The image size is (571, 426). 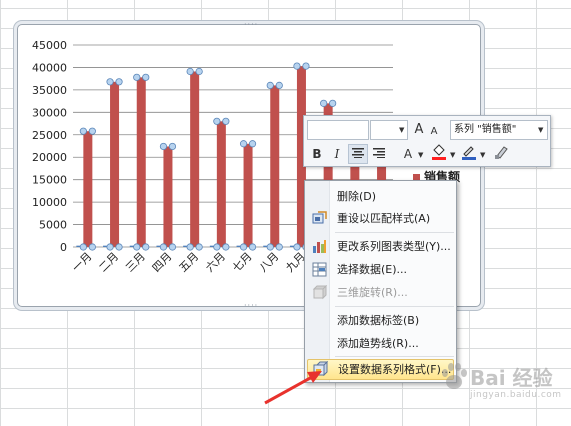 What do you see at coordinates (452, 155) in the screenshot?
I see `fill-color-dropdown-icon: ▼` at bounding box center [452, 155].